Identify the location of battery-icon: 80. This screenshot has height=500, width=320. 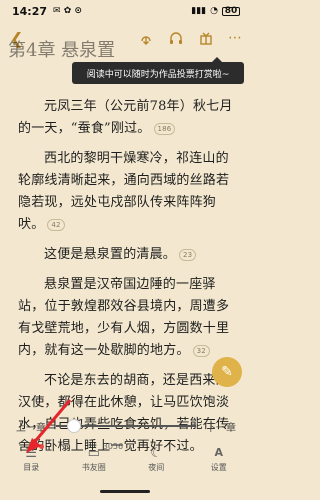
(231, 11).